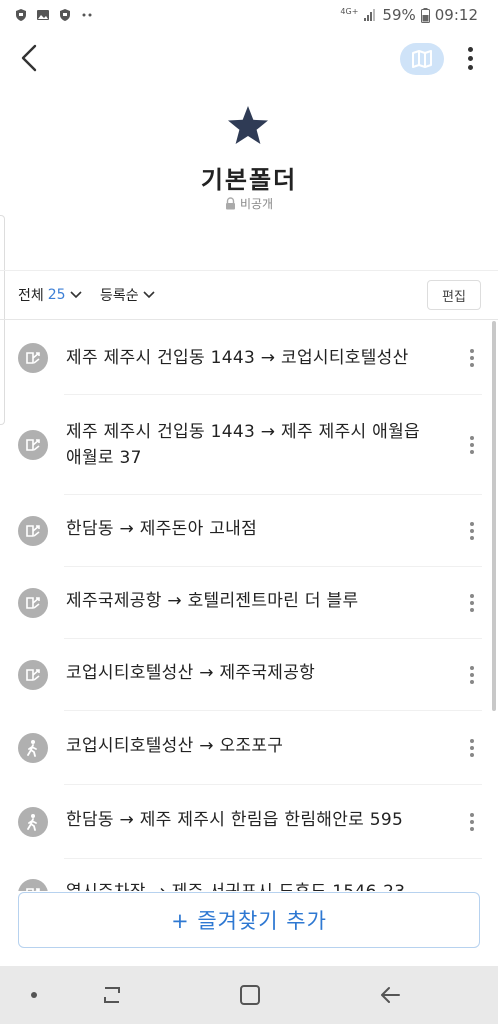 This screenshot has width=498, height=1024. I want to click on back-arrow-icon, so click(390, 995).